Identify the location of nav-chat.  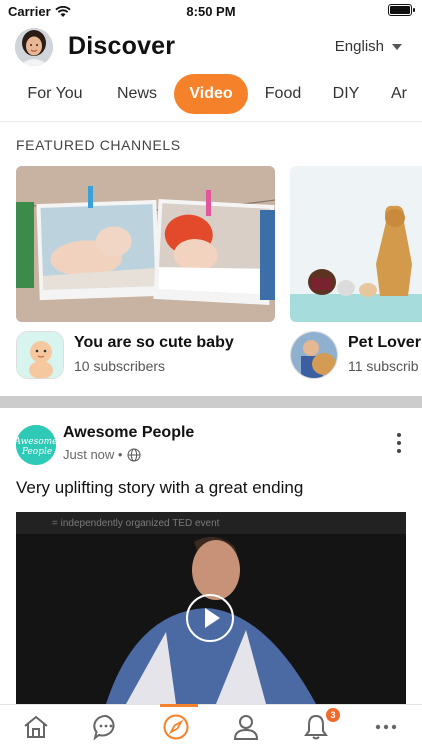
(107, 728).